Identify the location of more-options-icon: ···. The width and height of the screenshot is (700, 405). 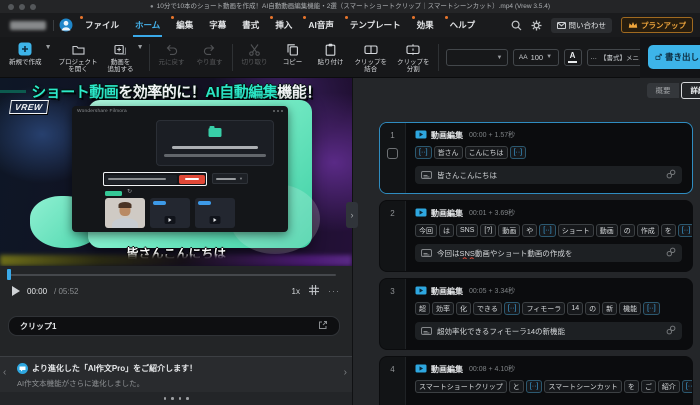
(334, 291).